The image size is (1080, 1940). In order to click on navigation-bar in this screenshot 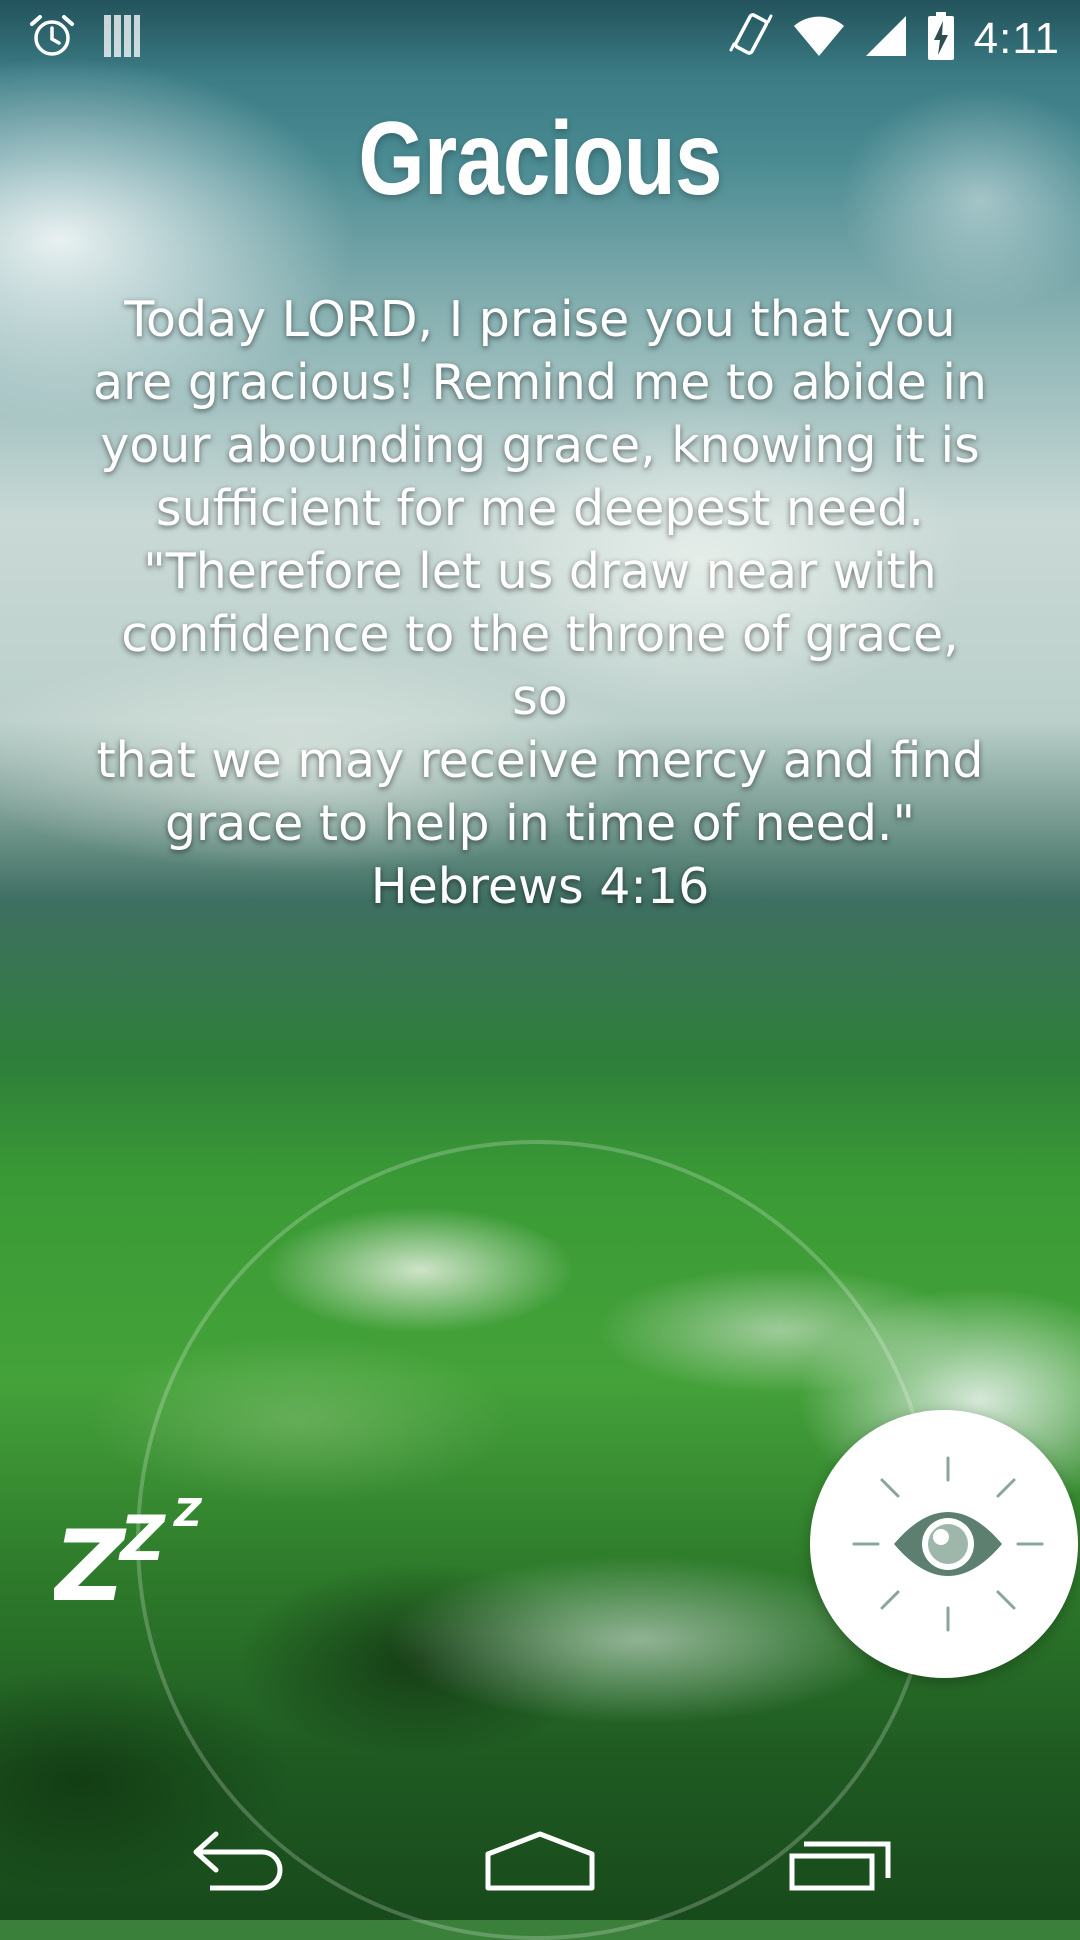, I will do `click(540, 1860)`.